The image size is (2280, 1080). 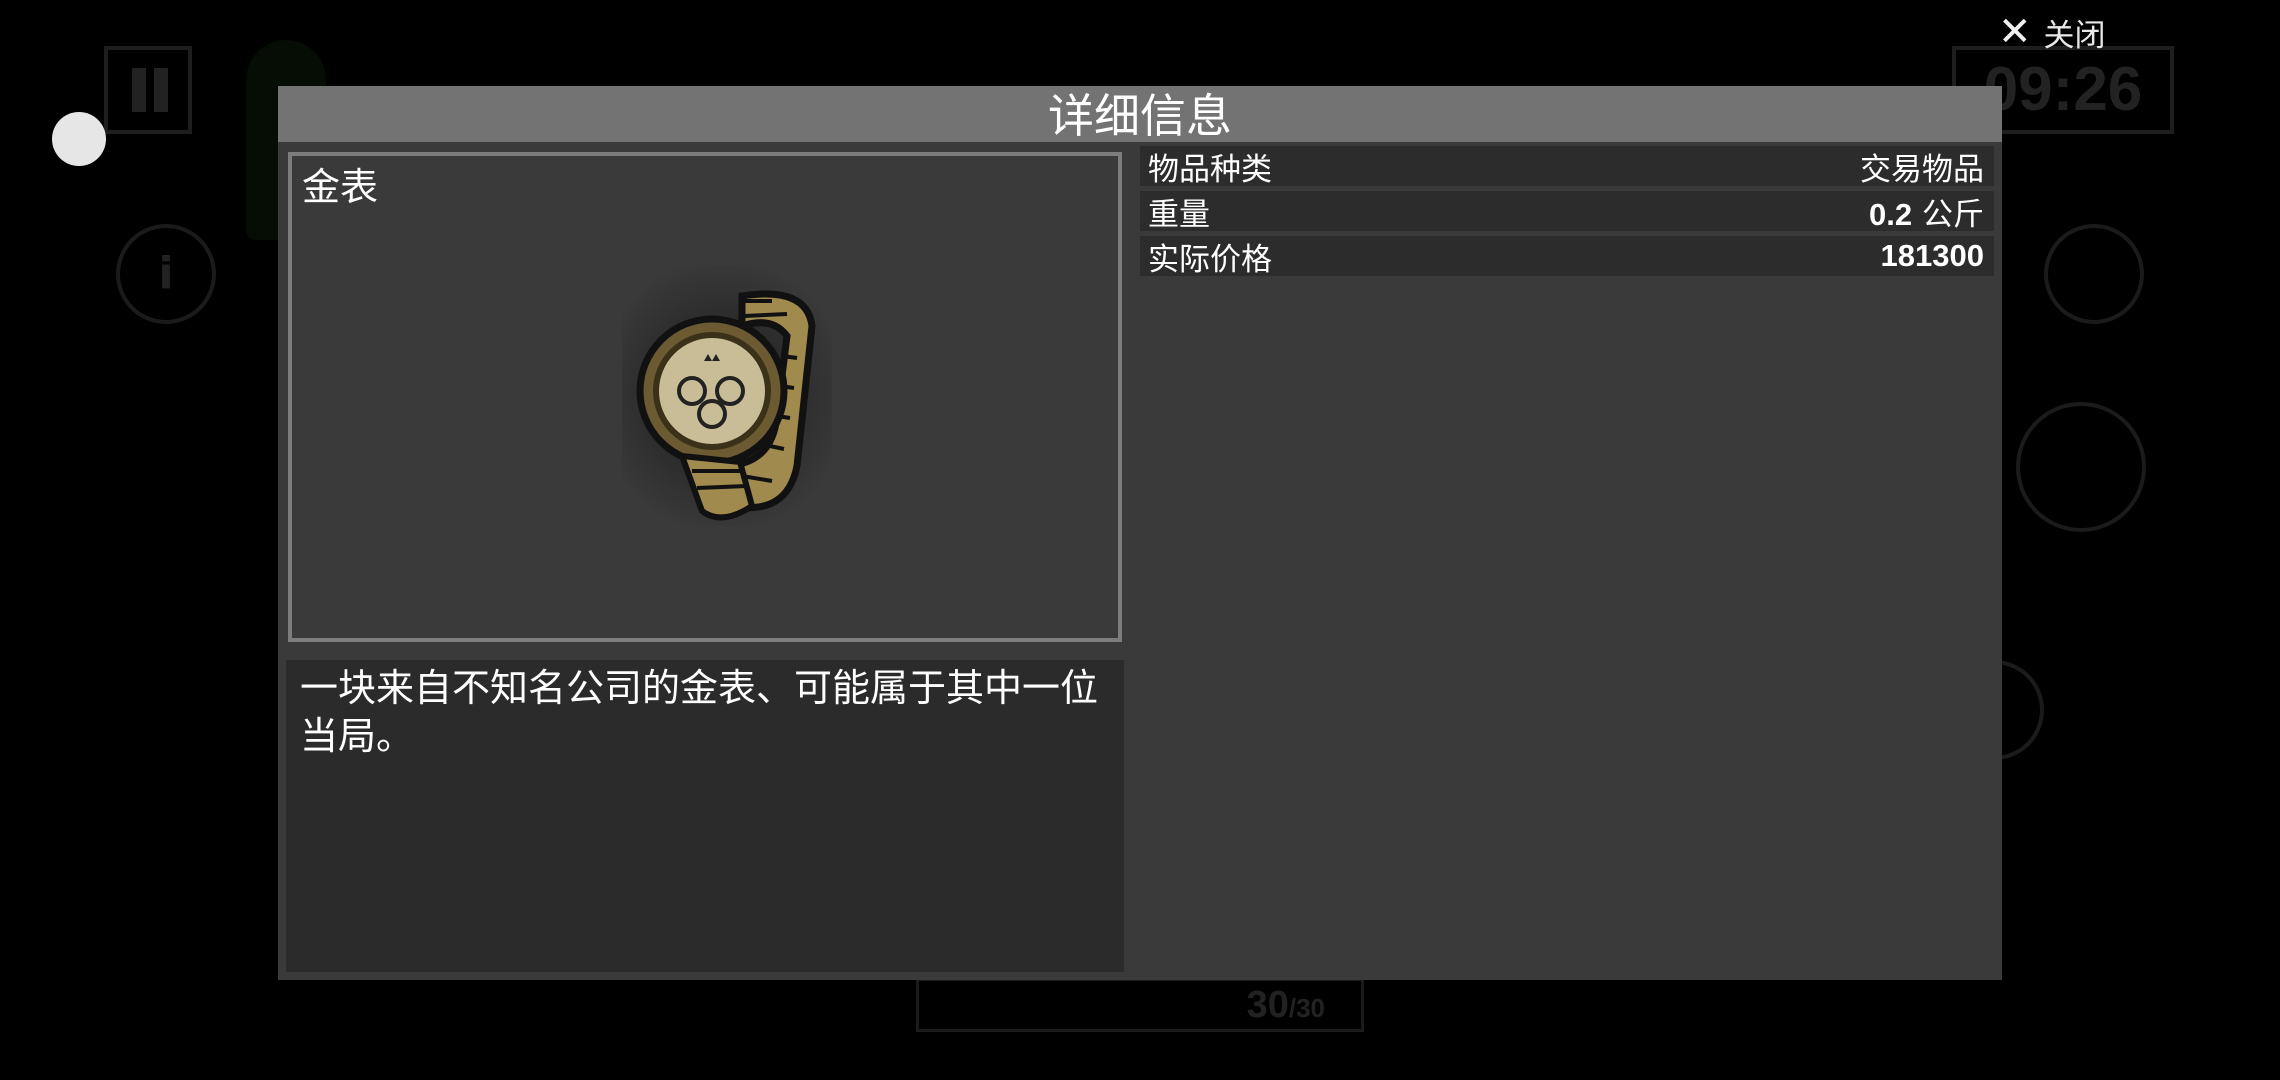 I want to click on dialog-title: 详细信息, so click(x=1140, y=114).